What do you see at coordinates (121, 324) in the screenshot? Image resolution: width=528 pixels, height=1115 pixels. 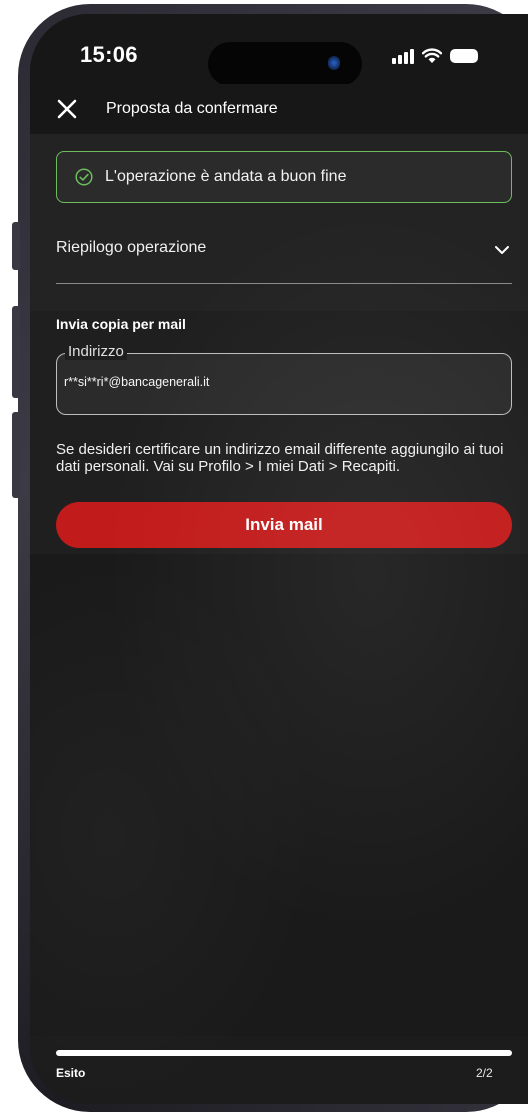 I see `mail-section-title: Invia copia per mail` at bounding box center [121, 324].